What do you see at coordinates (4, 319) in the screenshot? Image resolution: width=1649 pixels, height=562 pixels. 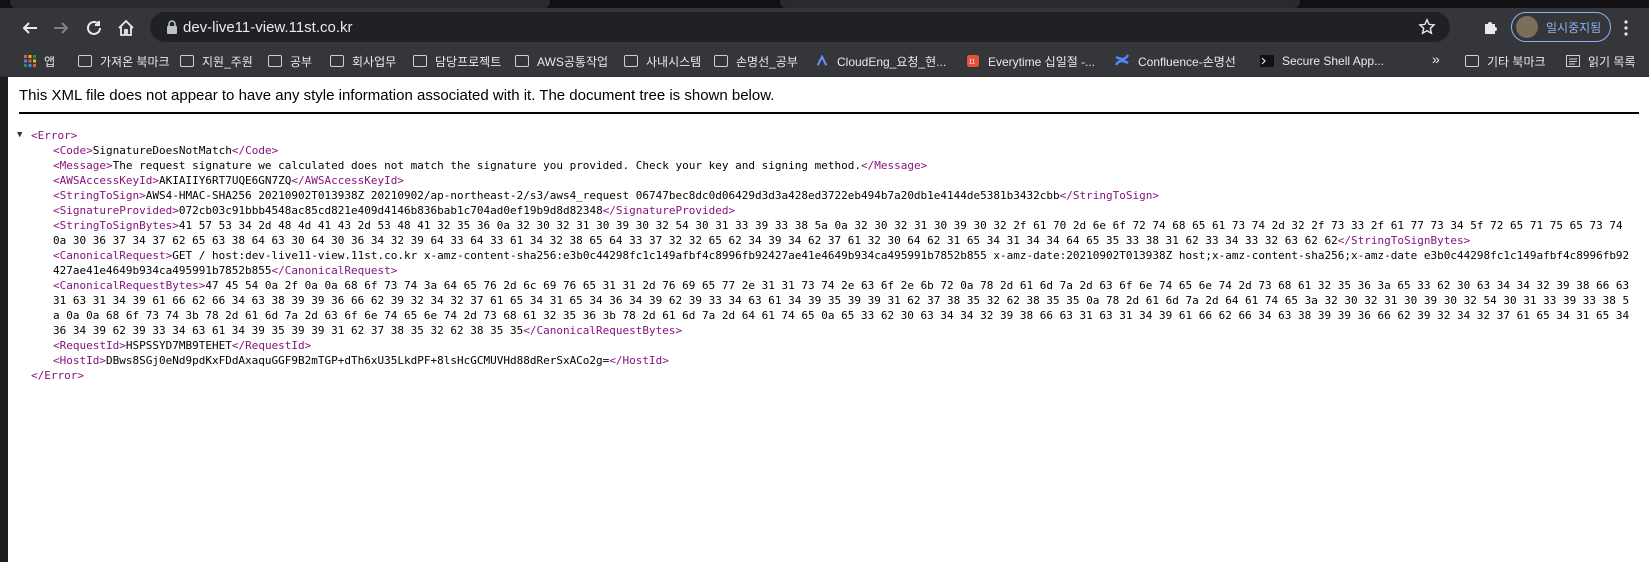 I see `window-left-edge` at bounding box center [4, 319].